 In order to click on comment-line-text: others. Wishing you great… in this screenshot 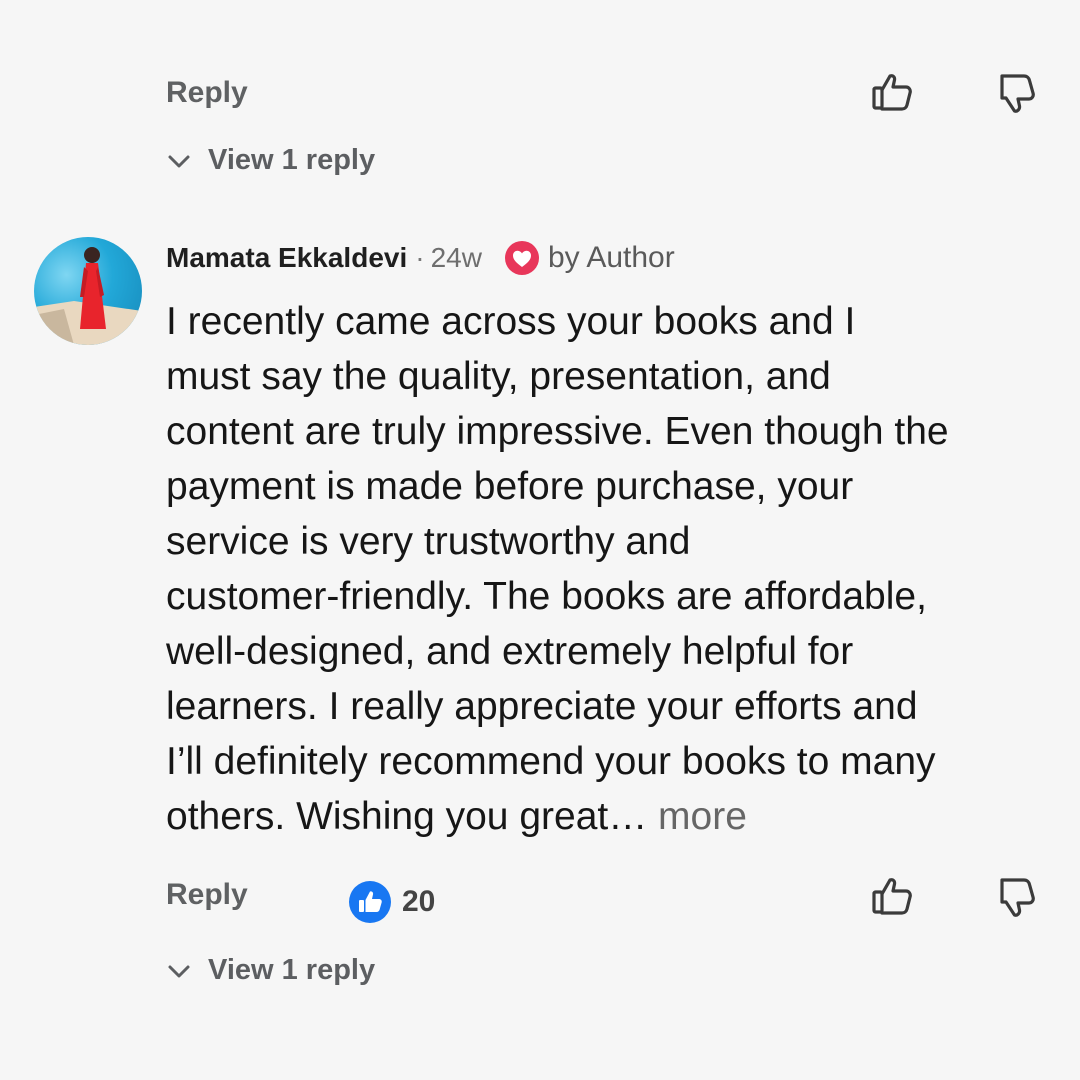, I will do `click(407, 816)`.